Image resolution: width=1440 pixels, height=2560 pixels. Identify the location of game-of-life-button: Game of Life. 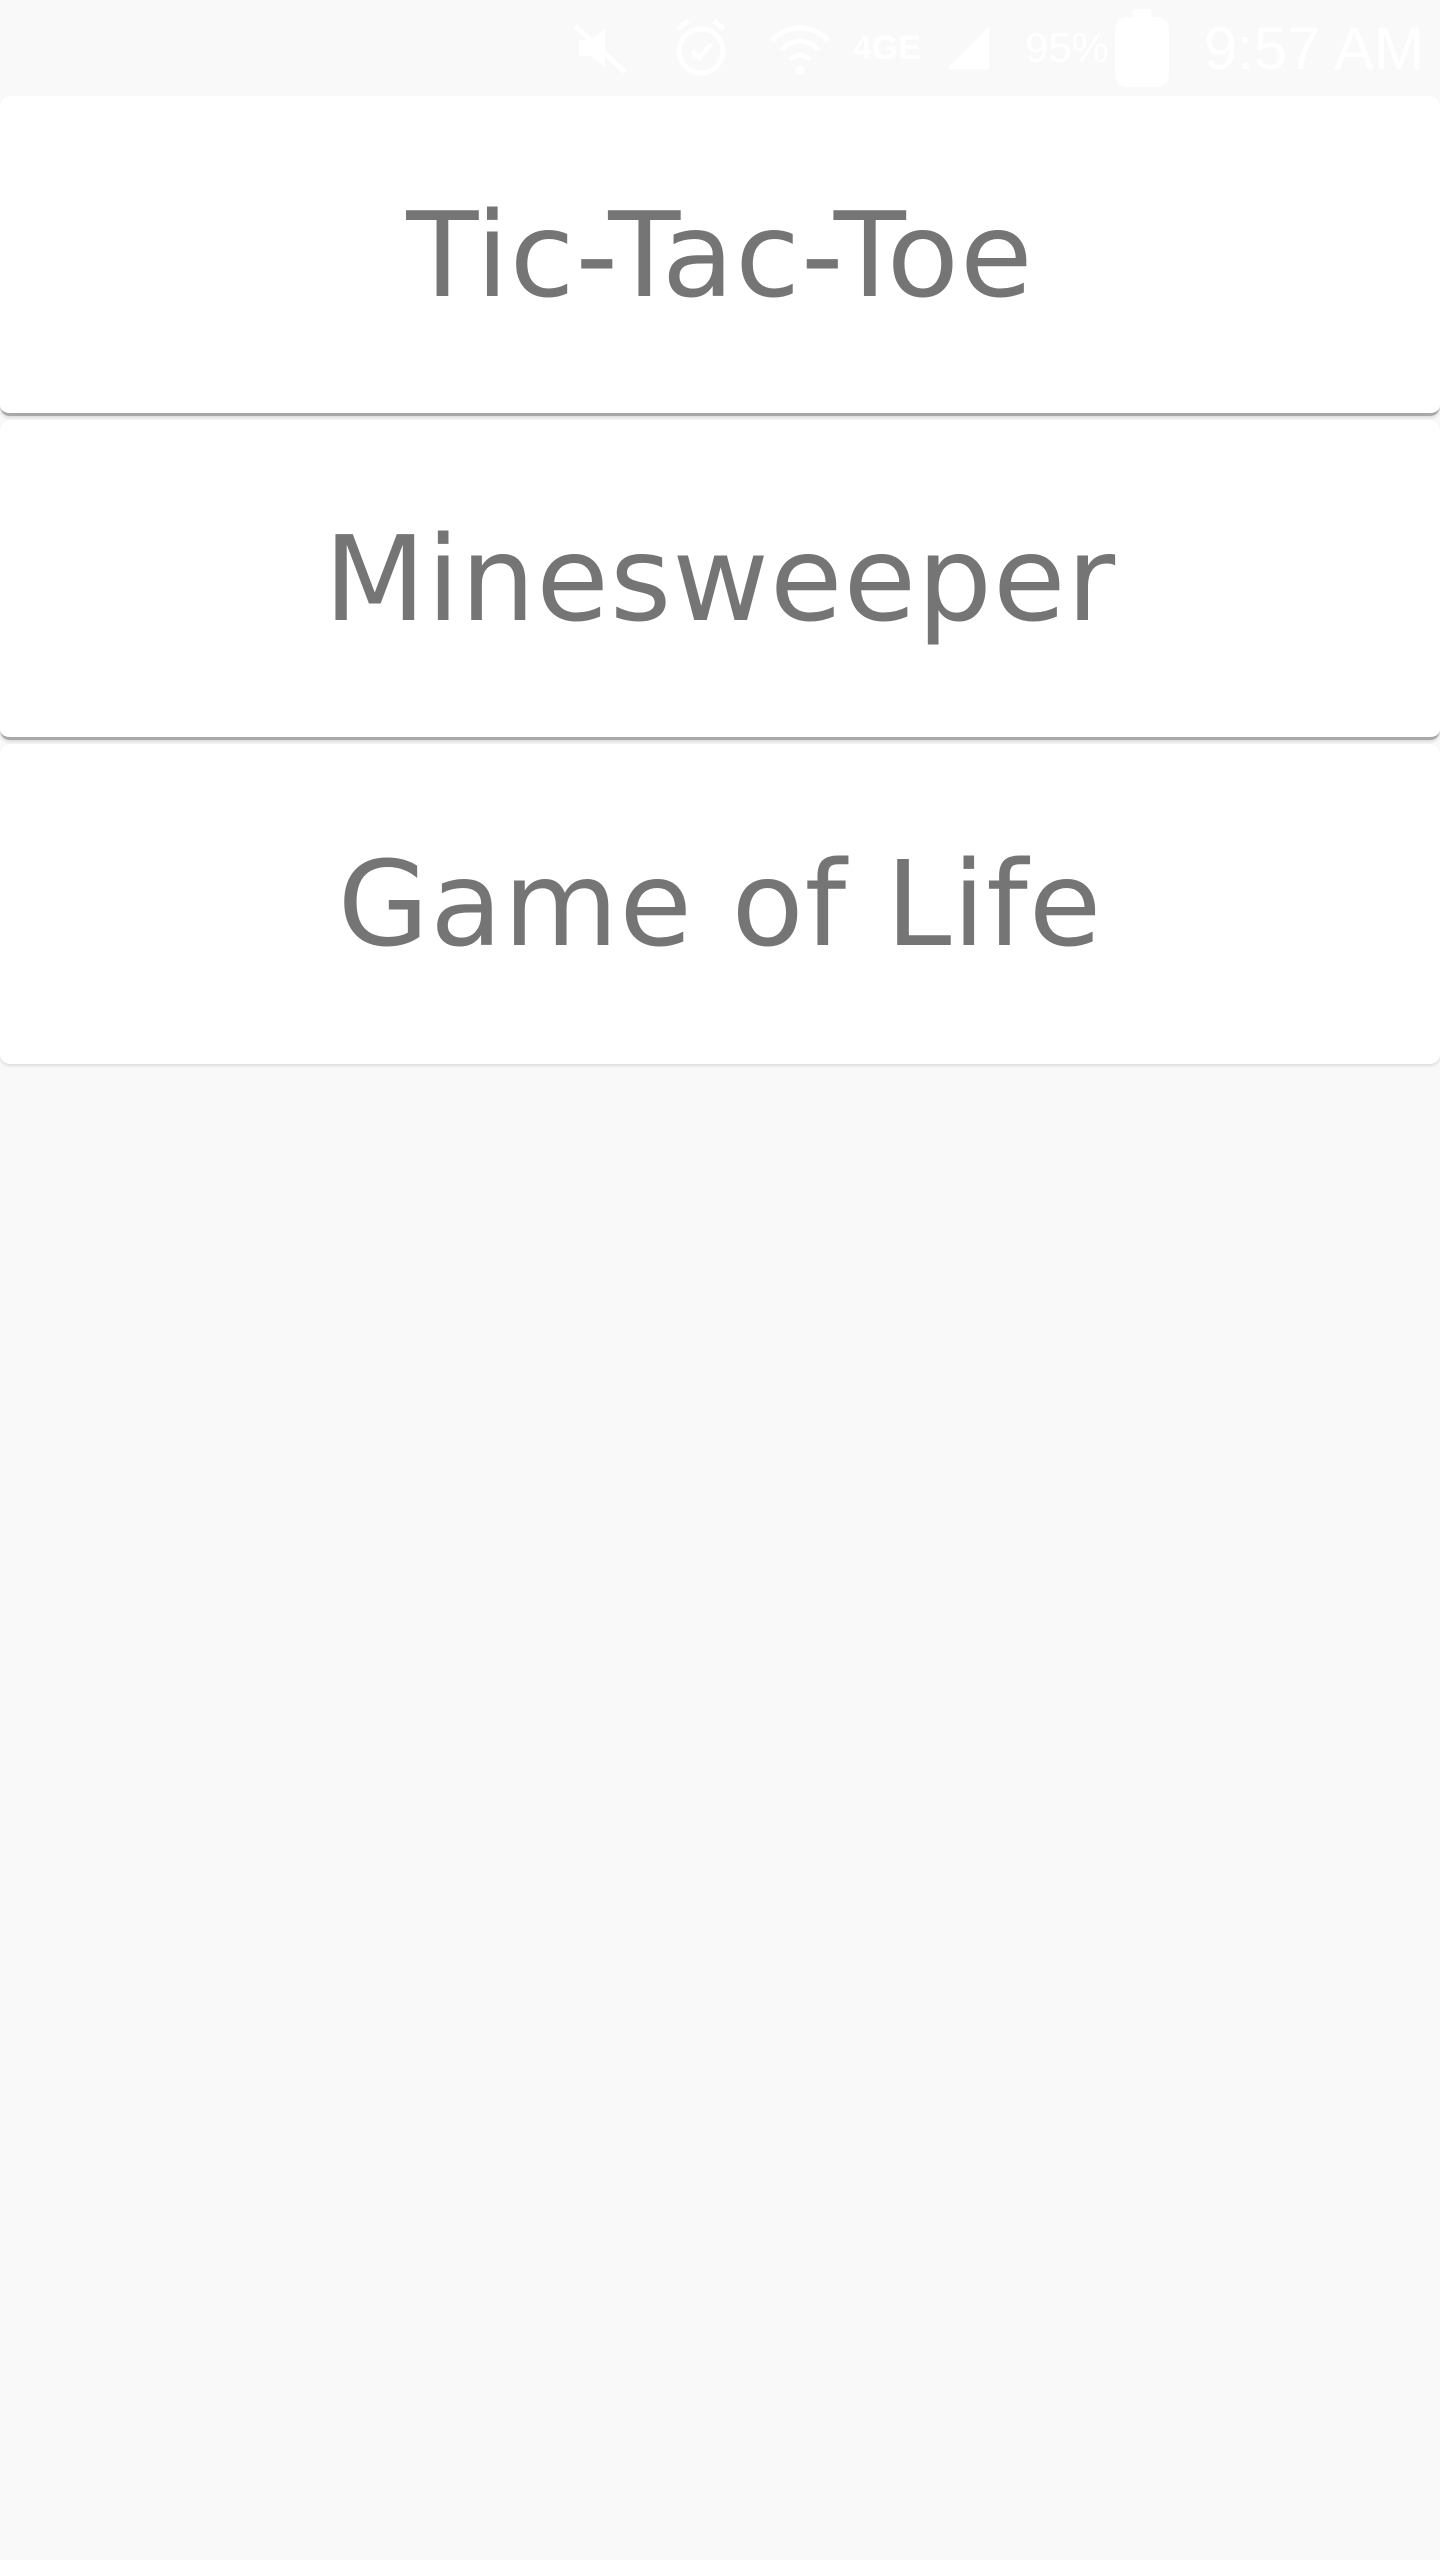
(720, 904).